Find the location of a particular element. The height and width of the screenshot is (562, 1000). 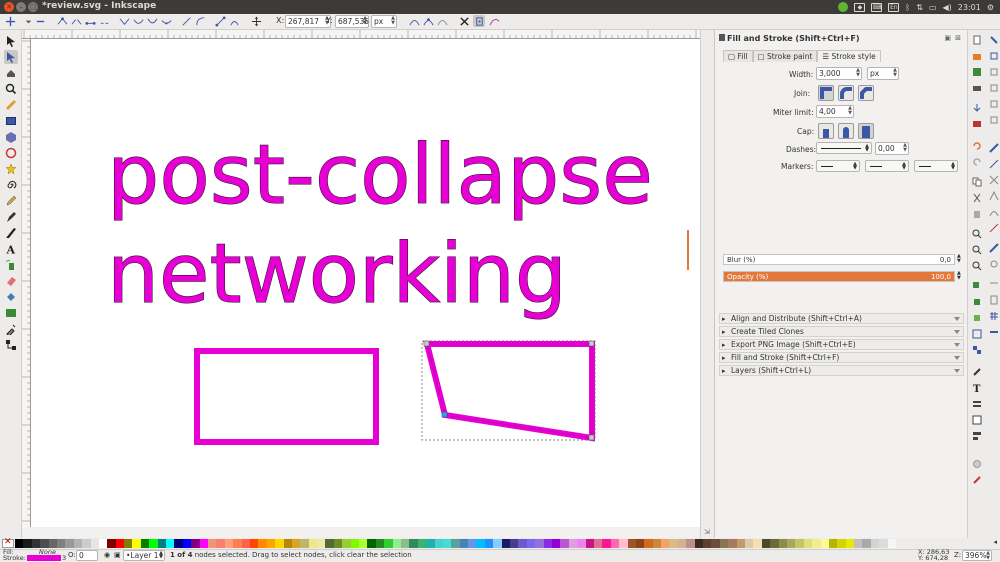

spiral-tool-icon is located at coordinates (11, 185).